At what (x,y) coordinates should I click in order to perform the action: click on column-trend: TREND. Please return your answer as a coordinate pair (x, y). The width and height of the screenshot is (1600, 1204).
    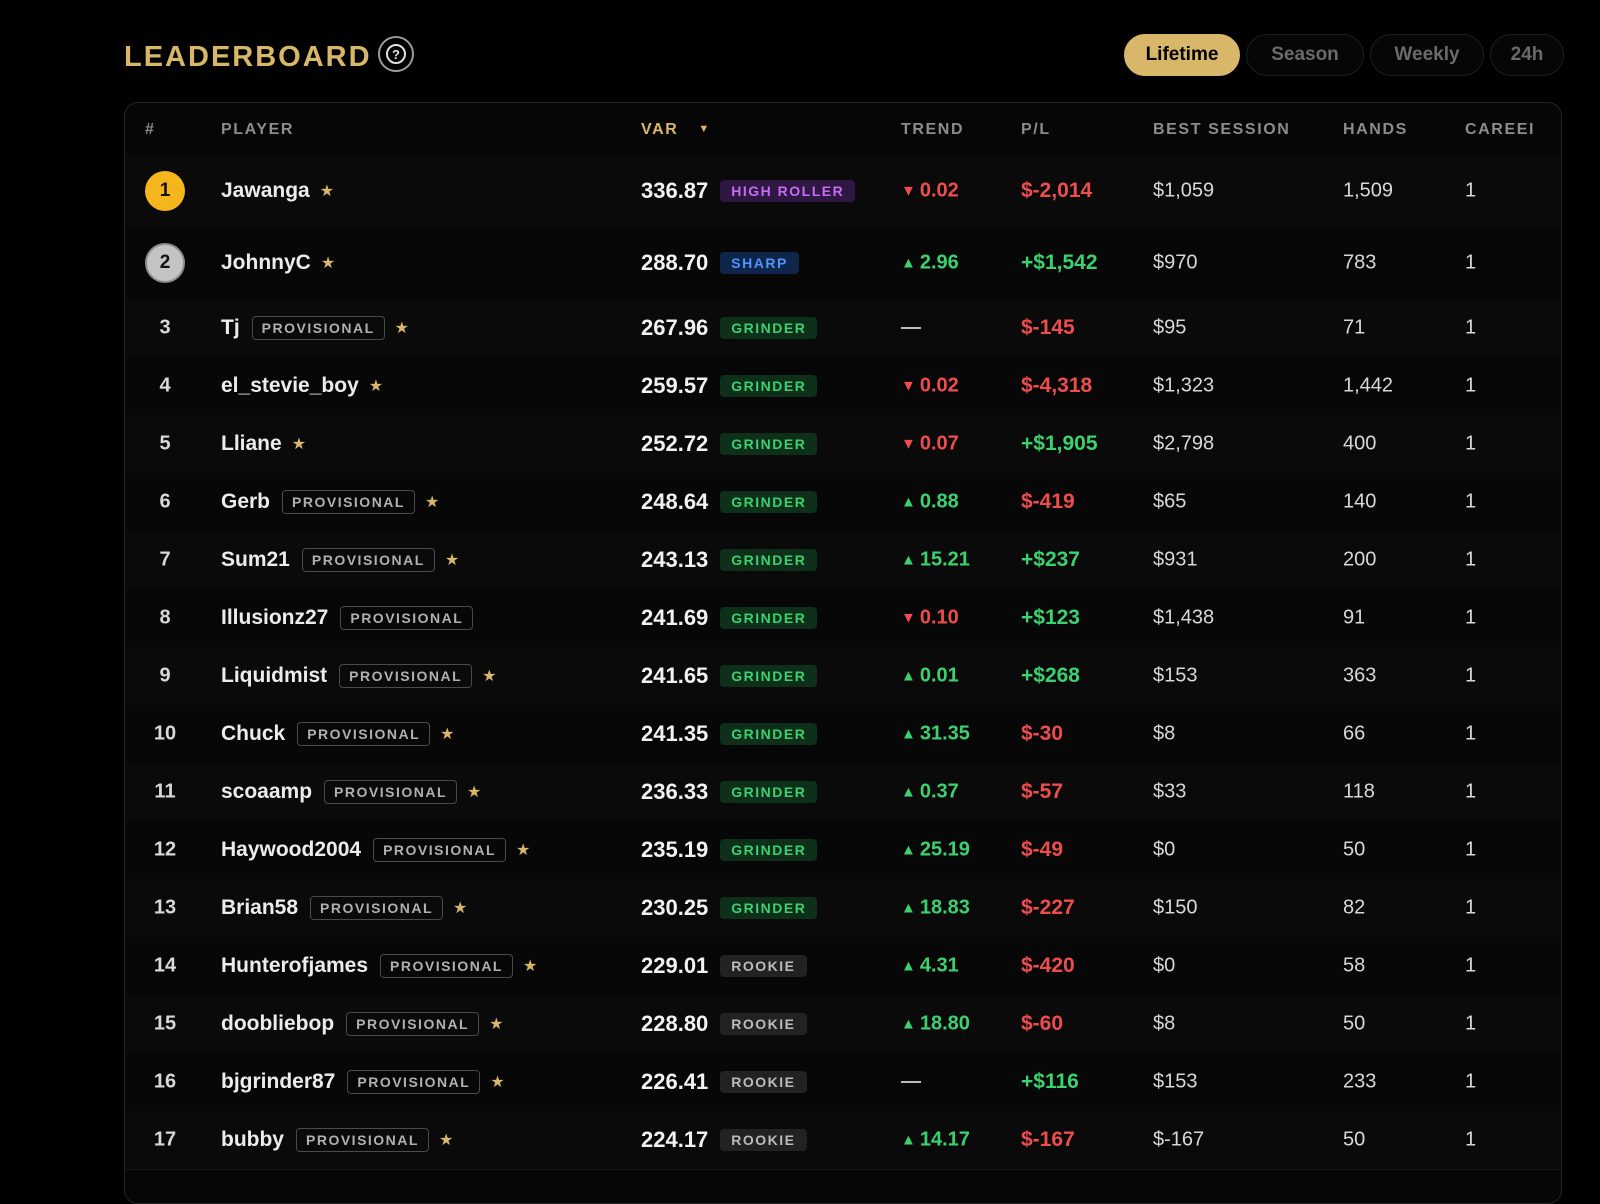
    Looking at the image, I should click on (932, 130).